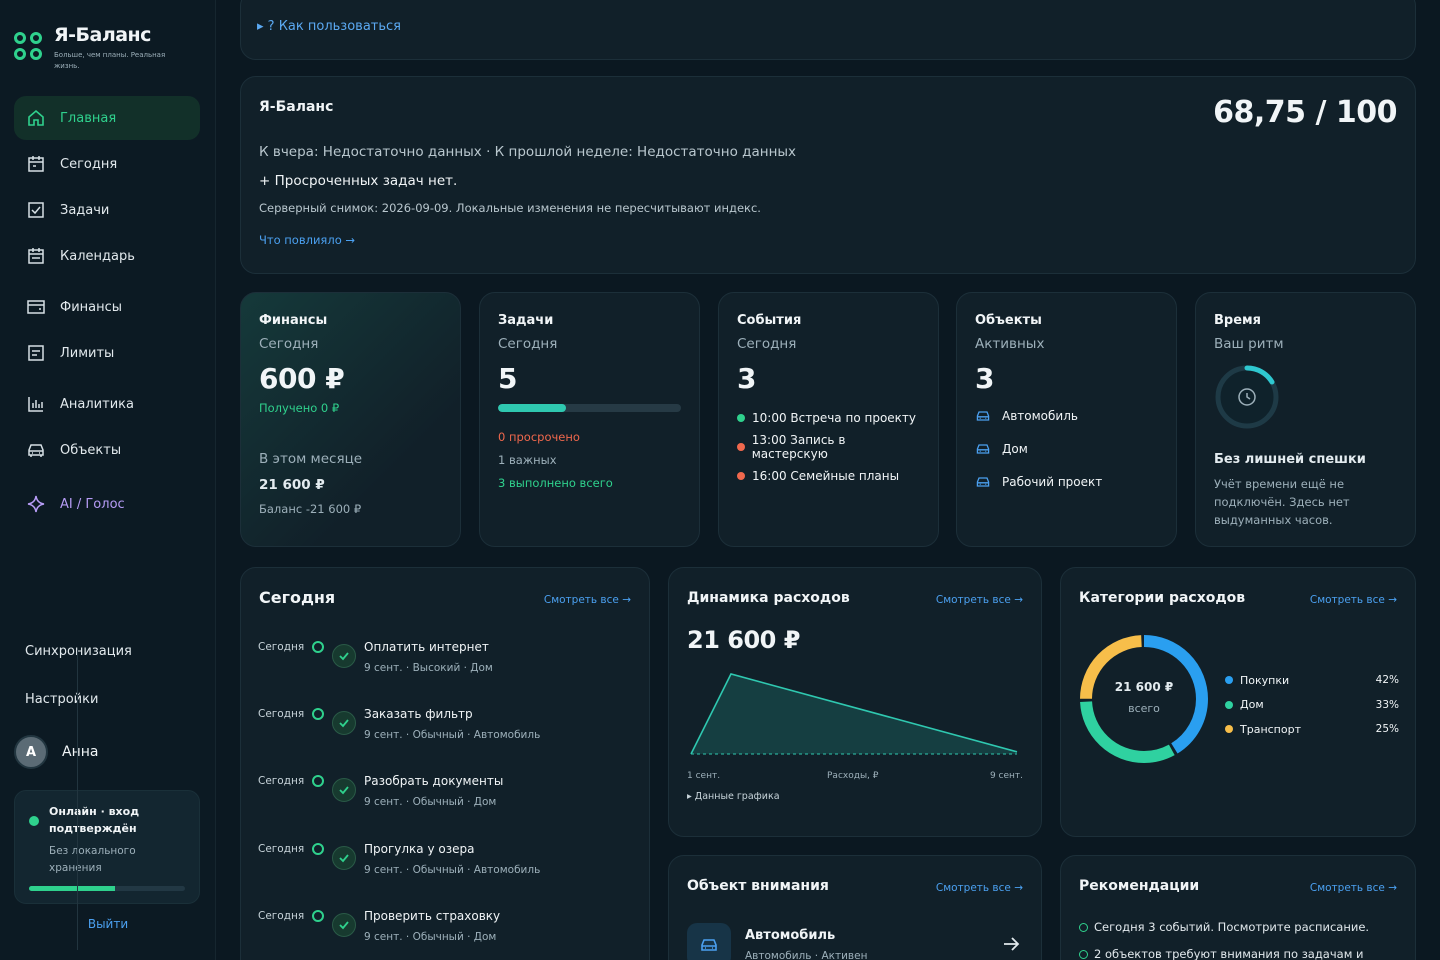 This screenshot has height=960, width=1440. What do you see at coordinates (310, 509) in the screenshot?
I see `balance-text: Баланс -21 600 ₽` at bounding box center [310, 509].